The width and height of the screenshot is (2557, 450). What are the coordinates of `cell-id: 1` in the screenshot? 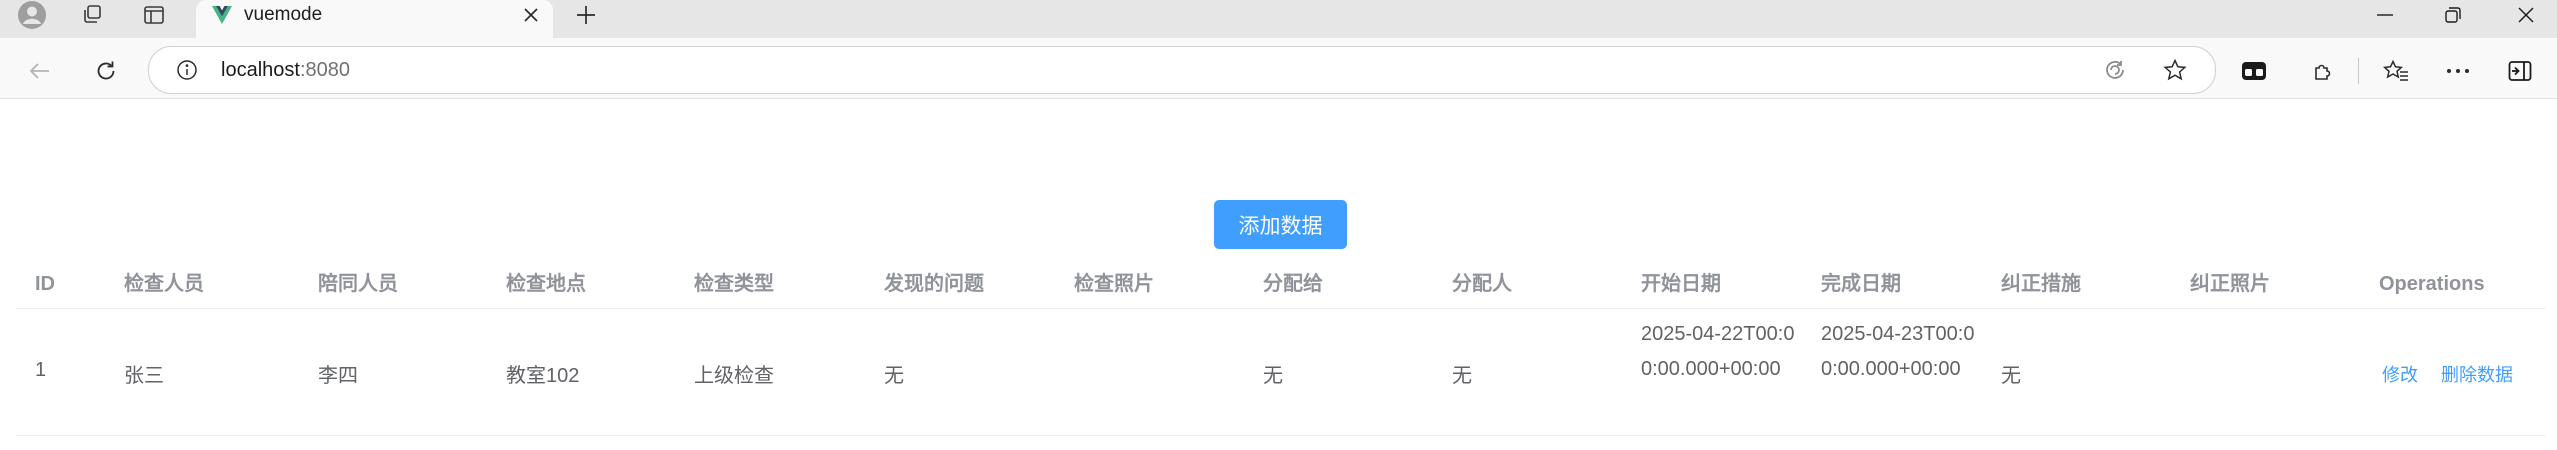 It's located at (41, 370).